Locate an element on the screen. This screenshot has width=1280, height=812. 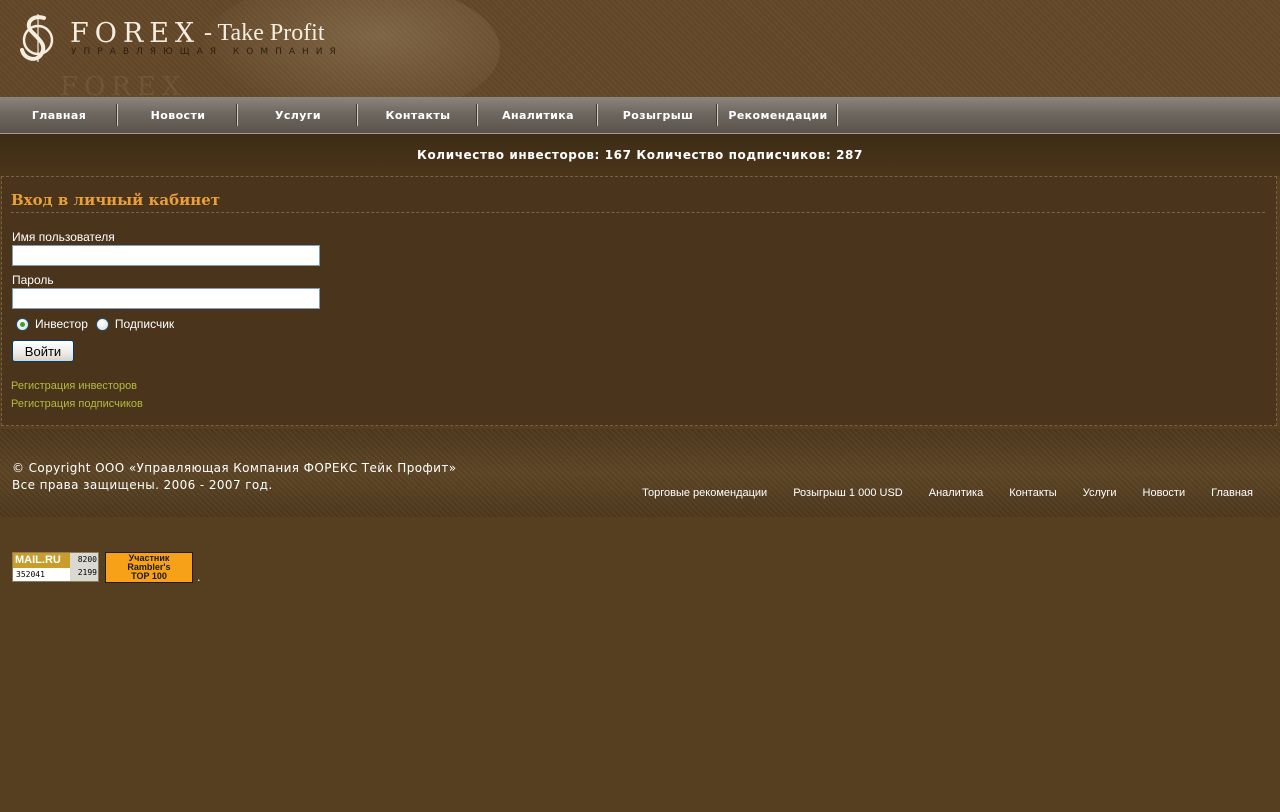
rambler-top100-badge: Участник Rambler's TOP 100 is located at coordinates (149, 567).